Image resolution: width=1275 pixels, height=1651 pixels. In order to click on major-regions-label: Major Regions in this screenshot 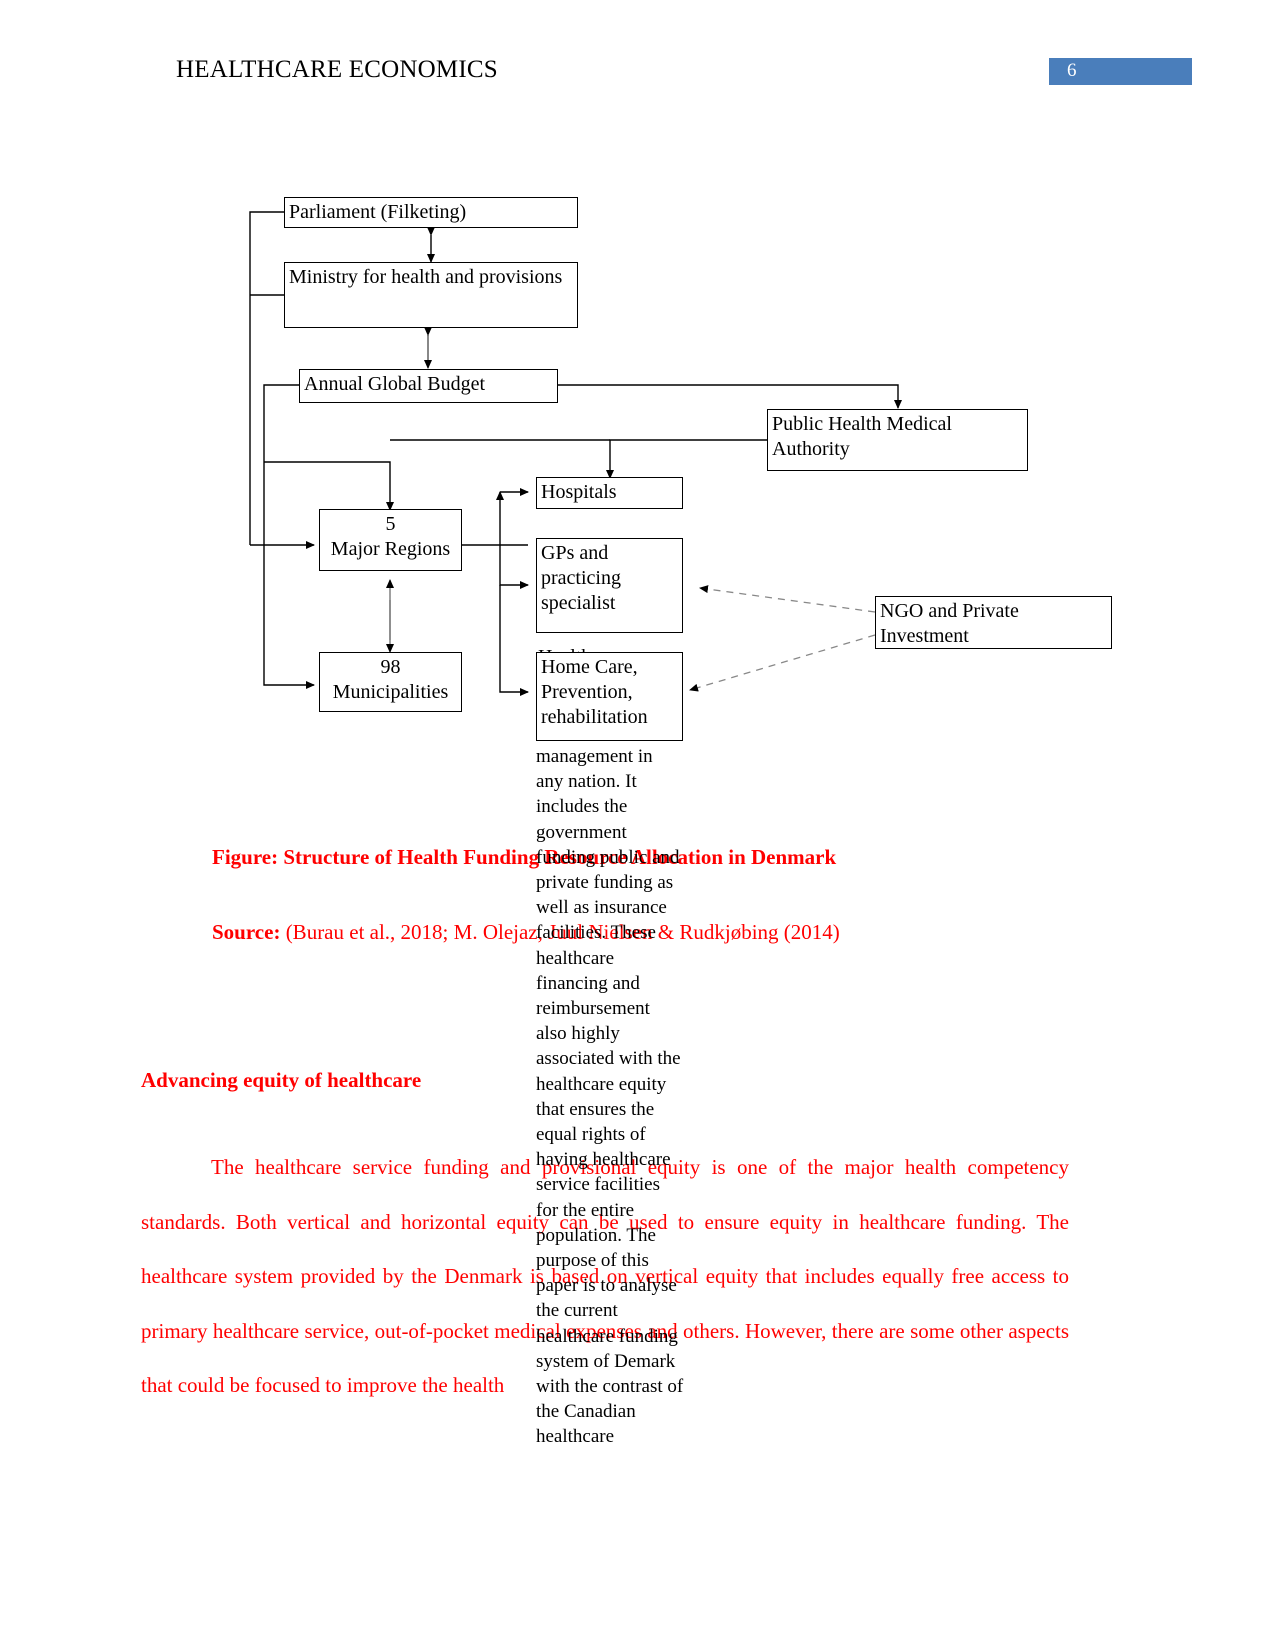, I will do `click(390, 549)`.